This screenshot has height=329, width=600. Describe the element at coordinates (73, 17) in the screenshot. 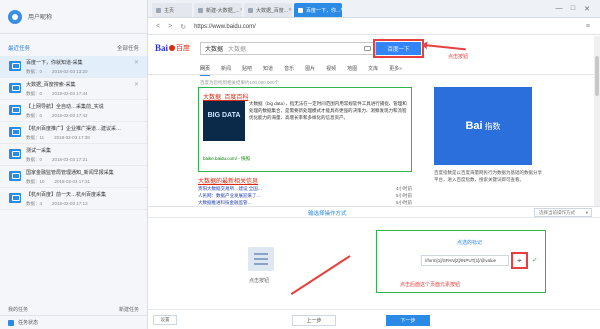

I see `user-profile: 用户昵称` at that location.